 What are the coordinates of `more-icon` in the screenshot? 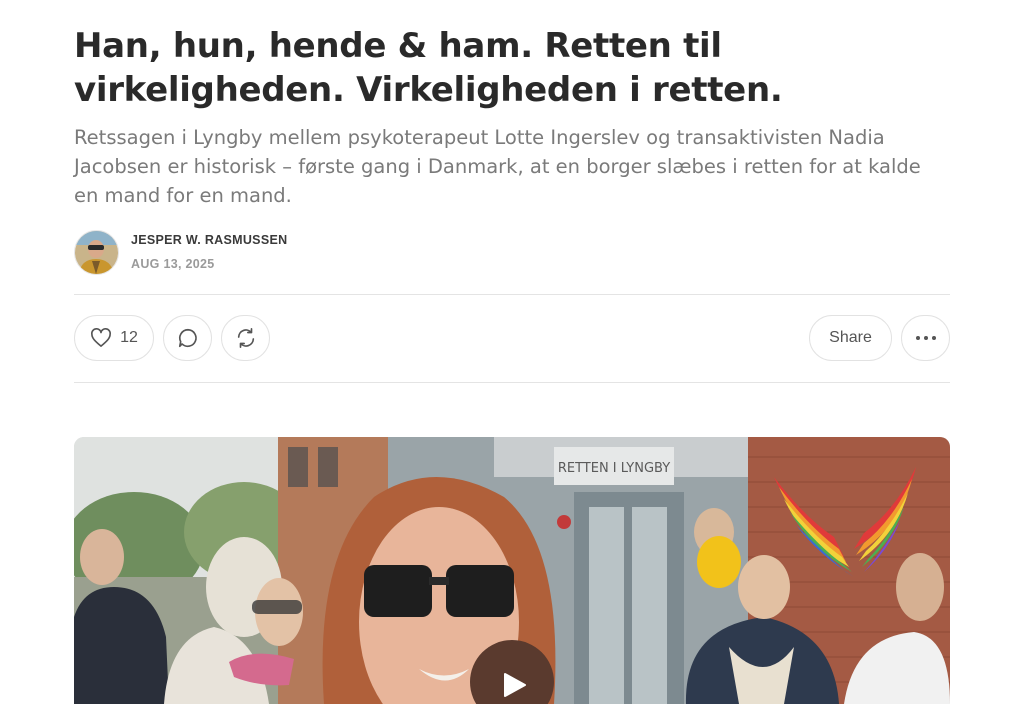 It's located at (926, 338).